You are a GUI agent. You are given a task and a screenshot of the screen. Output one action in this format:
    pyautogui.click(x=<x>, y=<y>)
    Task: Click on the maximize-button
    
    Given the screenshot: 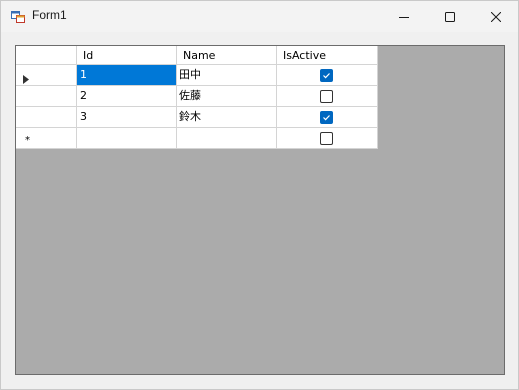 What is the action you would take?
    pyautogui.click(x=450, y=16)
    